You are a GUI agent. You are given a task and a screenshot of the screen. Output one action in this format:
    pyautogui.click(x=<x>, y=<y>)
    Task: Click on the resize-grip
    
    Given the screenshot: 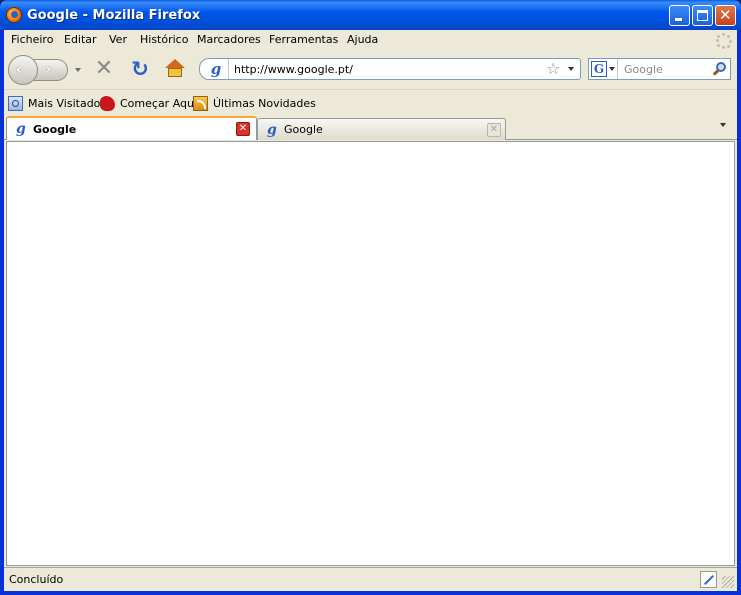 What is the action you would take?
    pyautogui.click(x=728, y=582)
    